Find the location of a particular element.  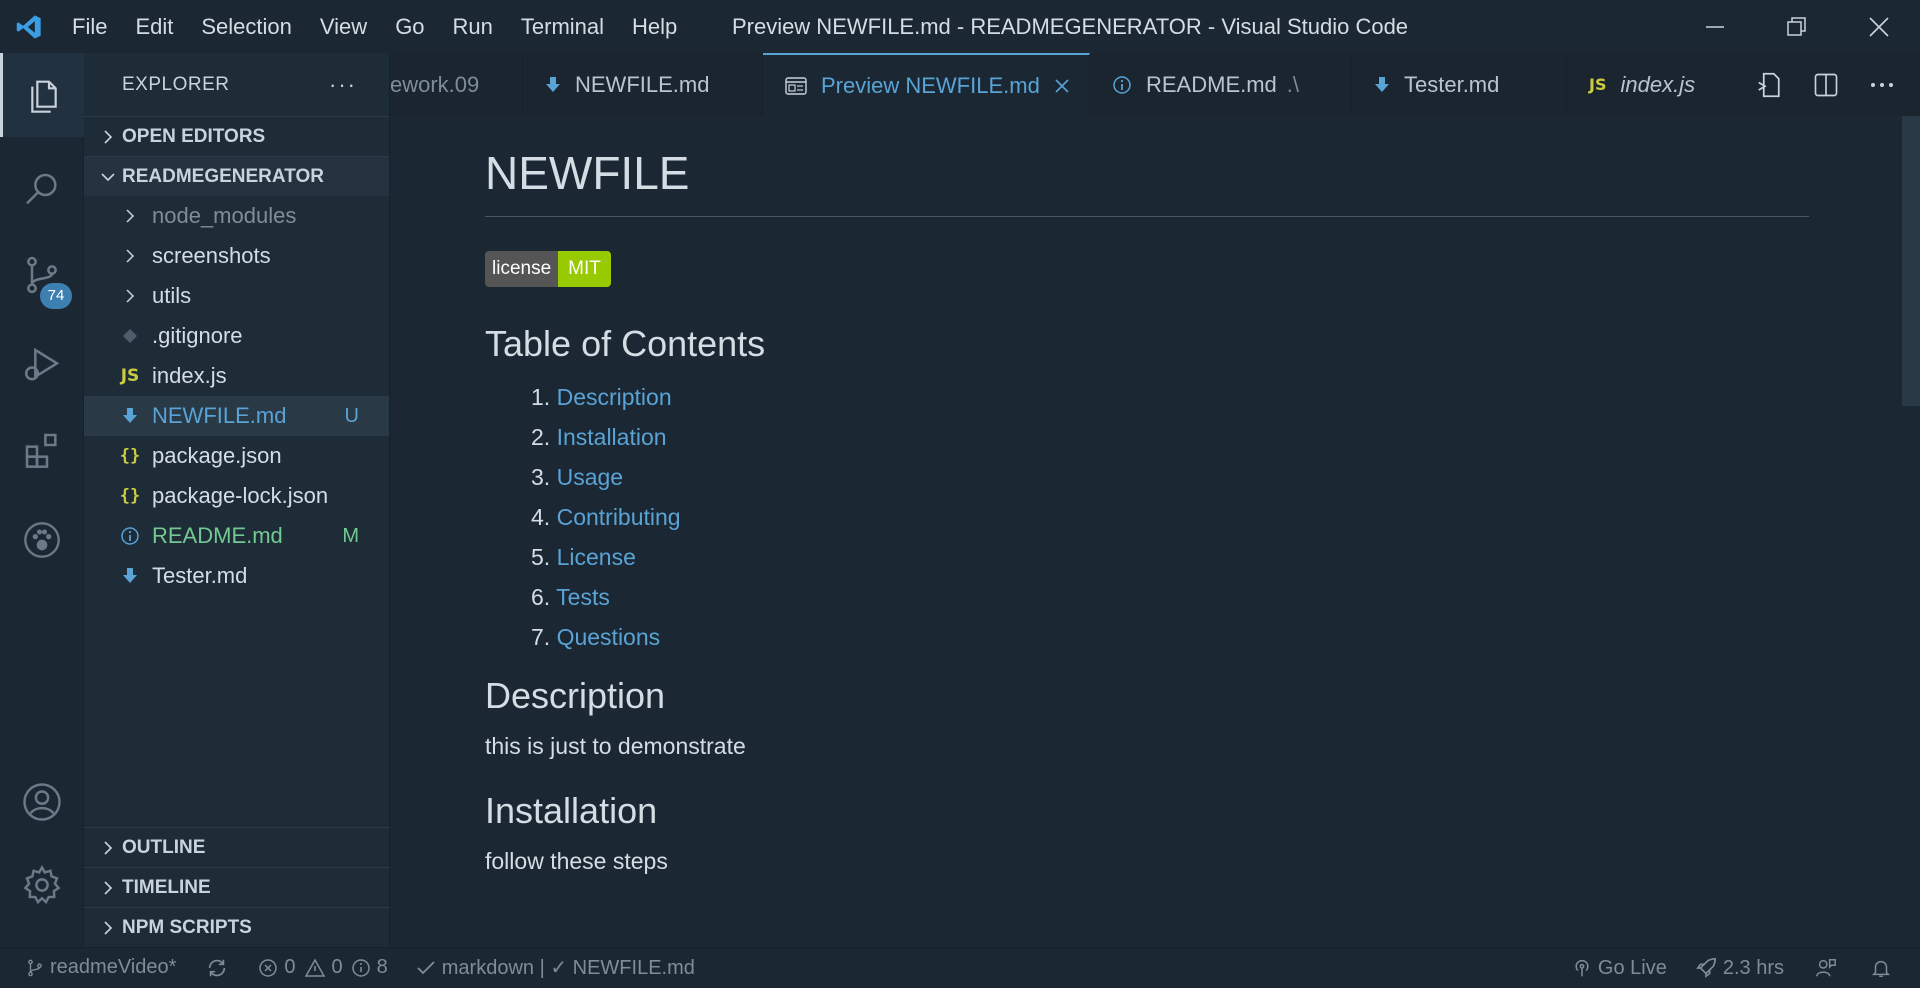

list-item: 6. Tests is located at coordinates (570, 597).